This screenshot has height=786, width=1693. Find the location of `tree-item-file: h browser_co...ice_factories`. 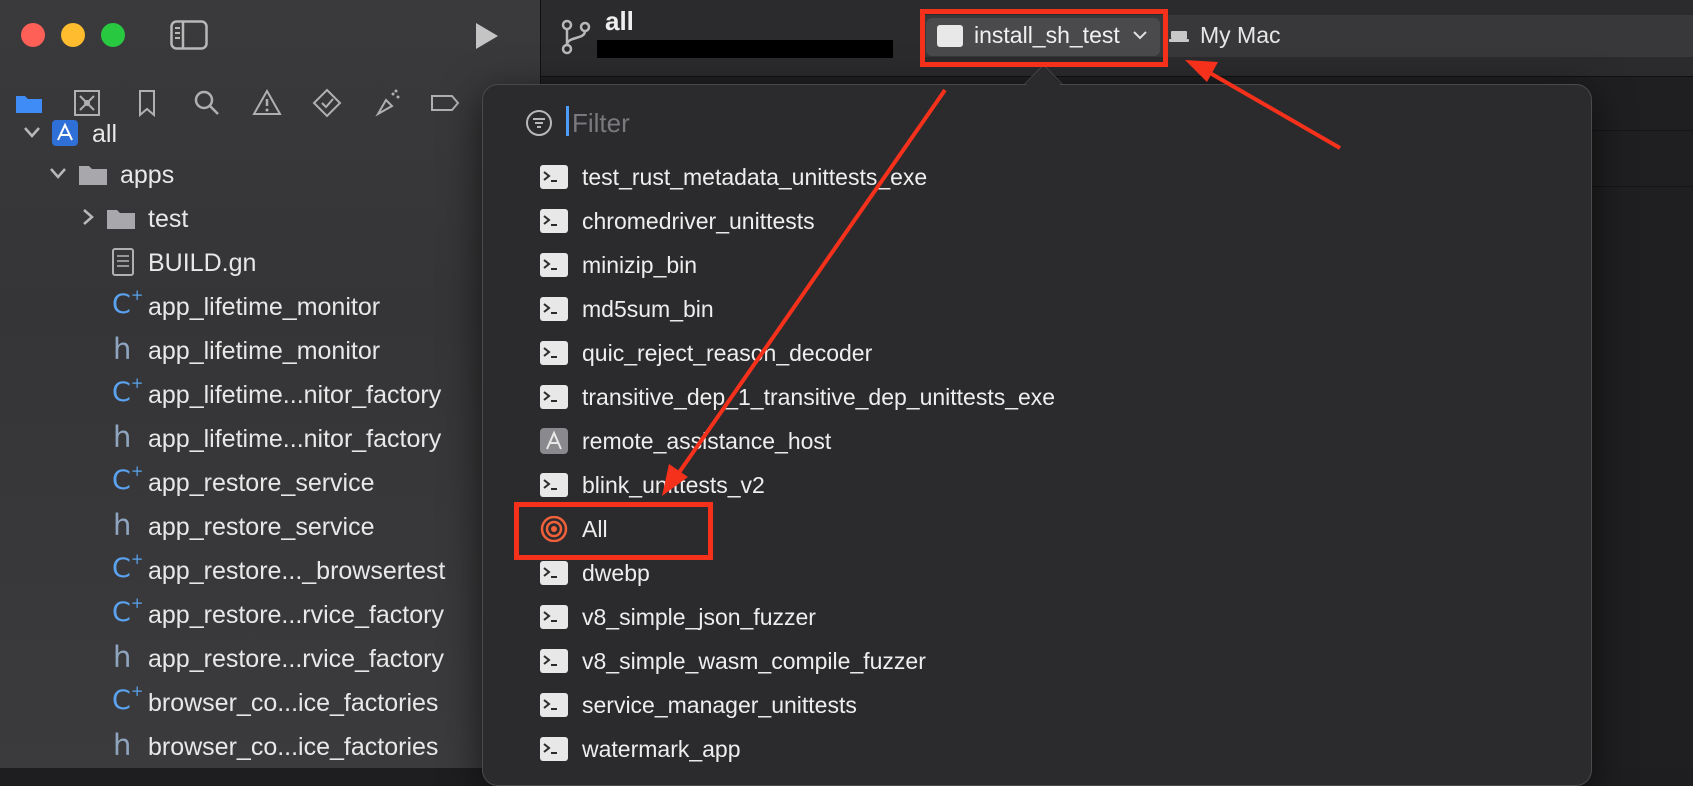

tree-item-file: h browser_co...ice_factories is located at coordinates (270, 747).